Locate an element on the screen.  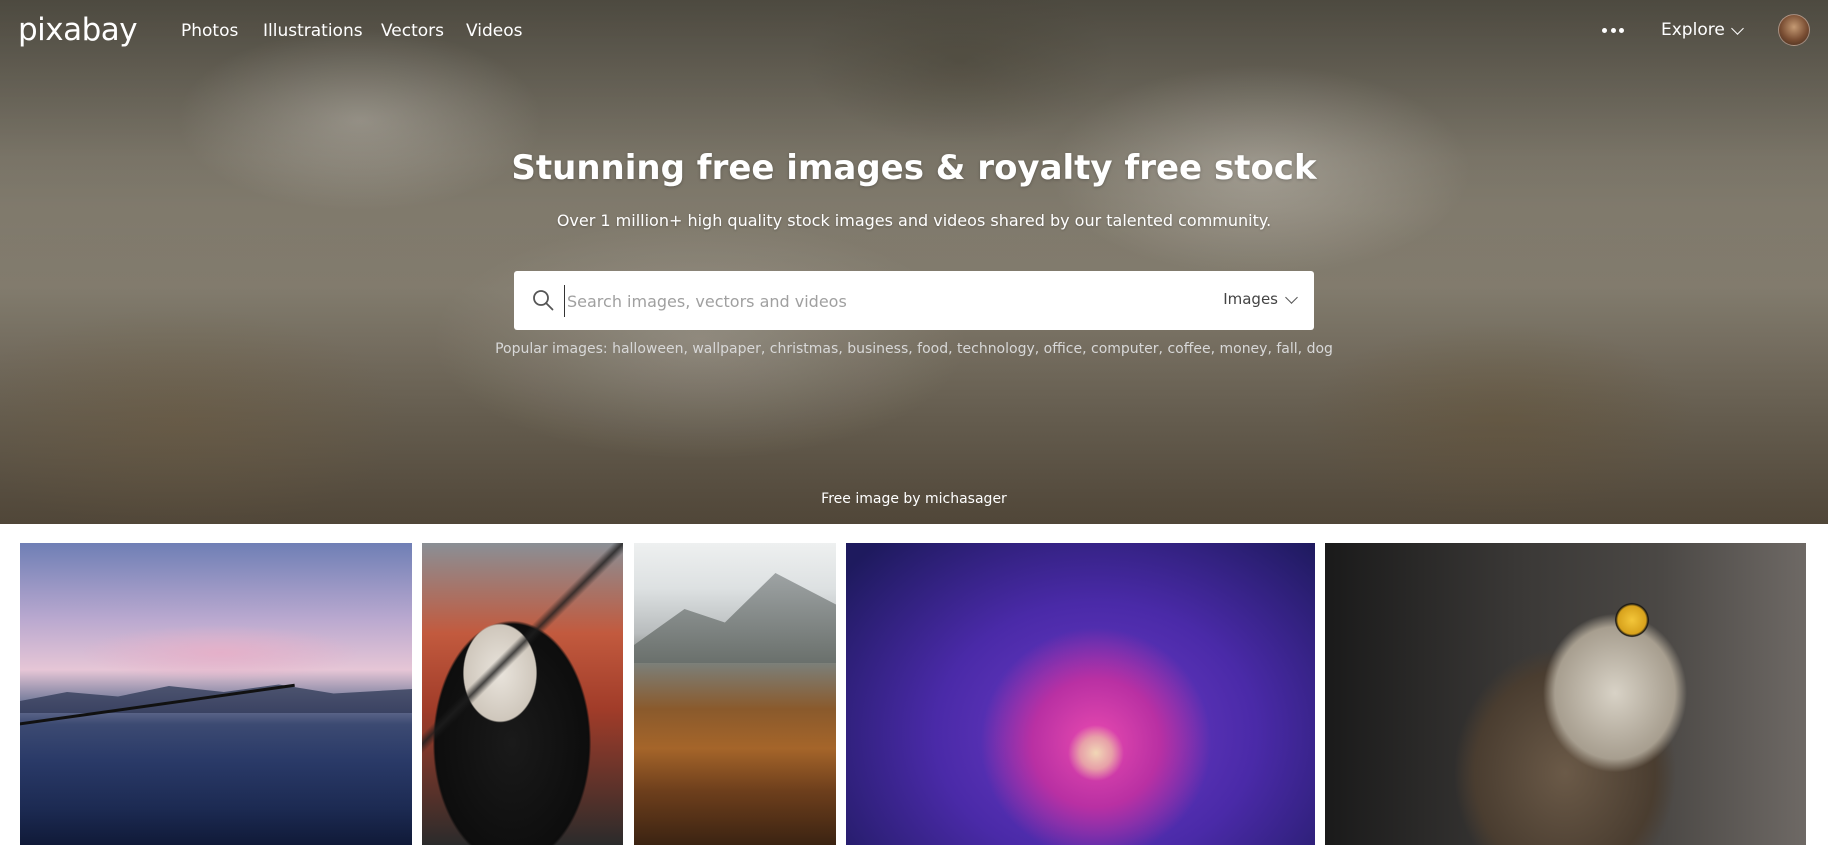
popular-tag-business: business is located at coordinates (877, 349).